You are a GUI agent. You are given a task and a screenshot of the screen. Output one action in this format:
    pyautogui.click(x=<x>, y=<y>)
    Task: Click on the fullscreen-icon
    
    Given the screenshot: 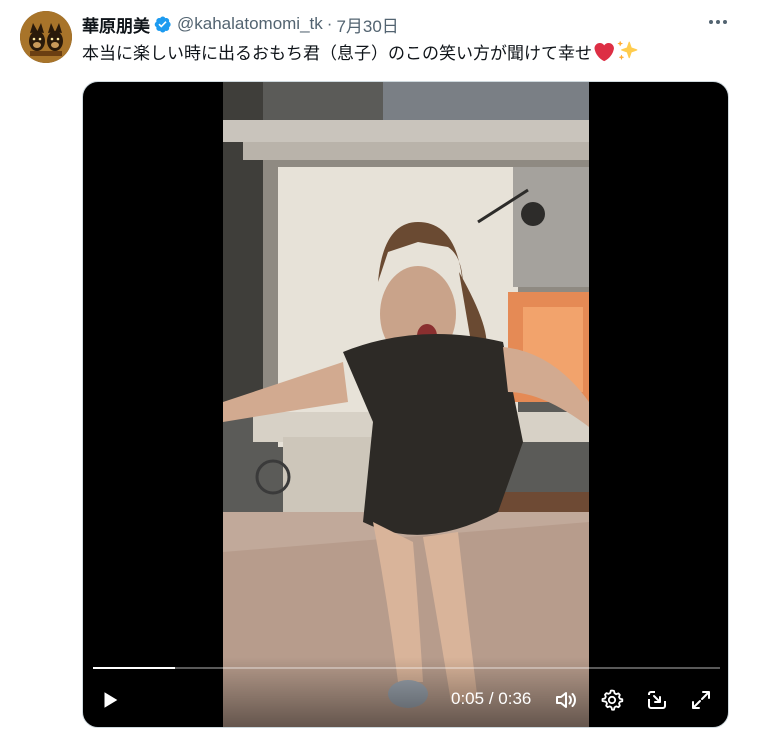 What is the action you would take?
    pyautogui.click(x=701, y=700)
    